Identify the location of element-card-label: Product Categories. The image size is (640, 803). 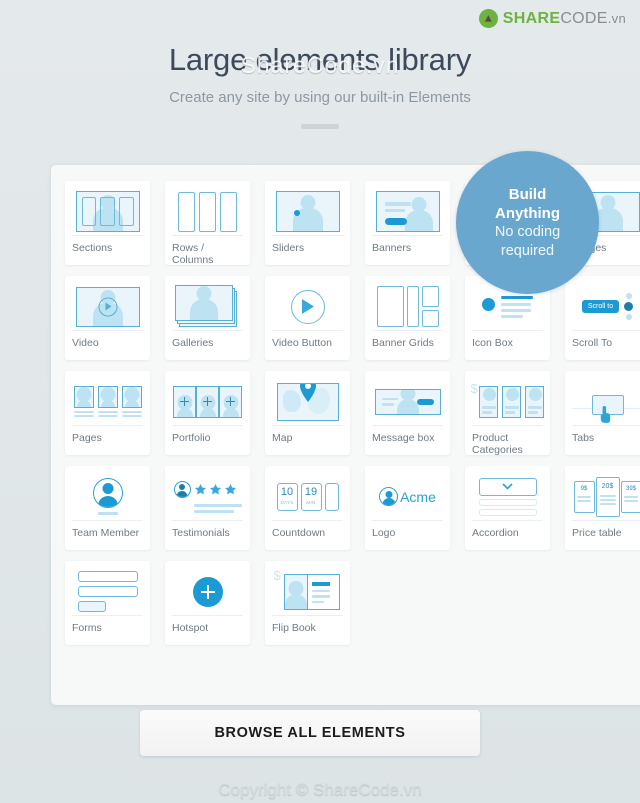
(507, 440).